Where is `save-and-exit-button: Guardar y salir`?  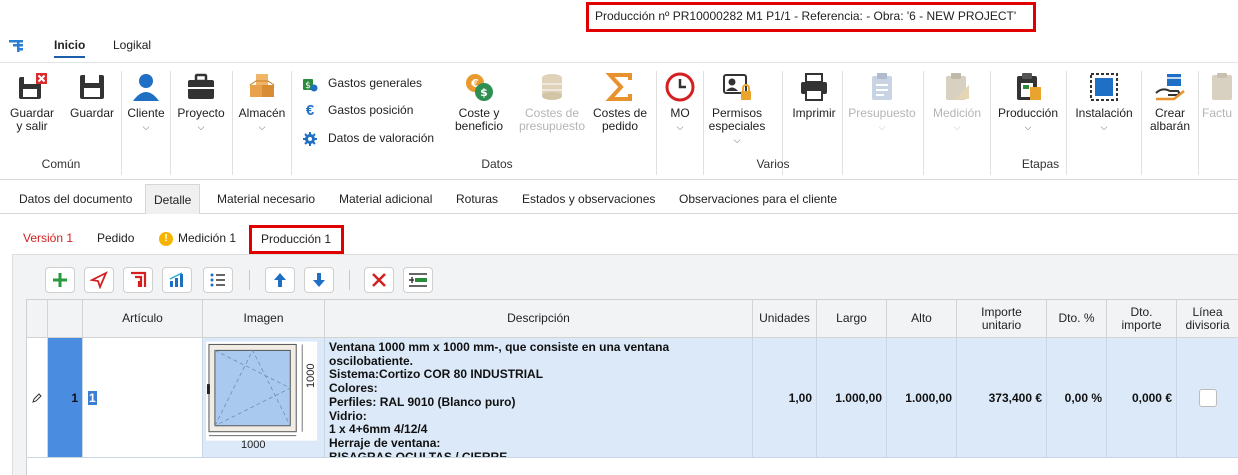 save-and-exit-button: Guardar y salir is located at coordinates (32, 102).